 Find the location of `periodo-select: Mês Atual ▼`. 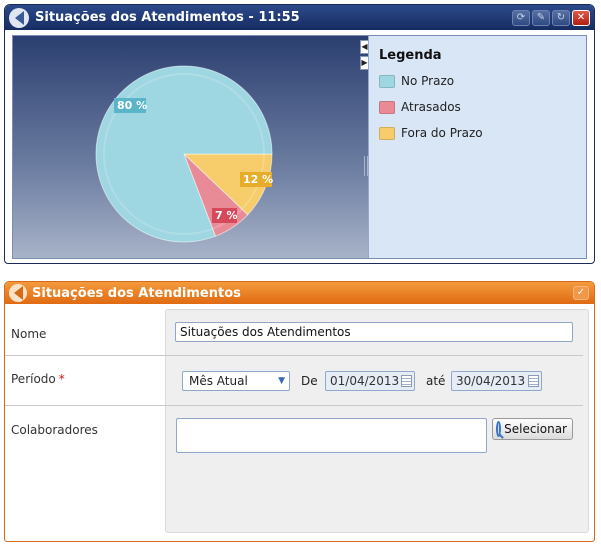

periodo-select: Mês Atual ▼ is located at coordinates (236, 381).